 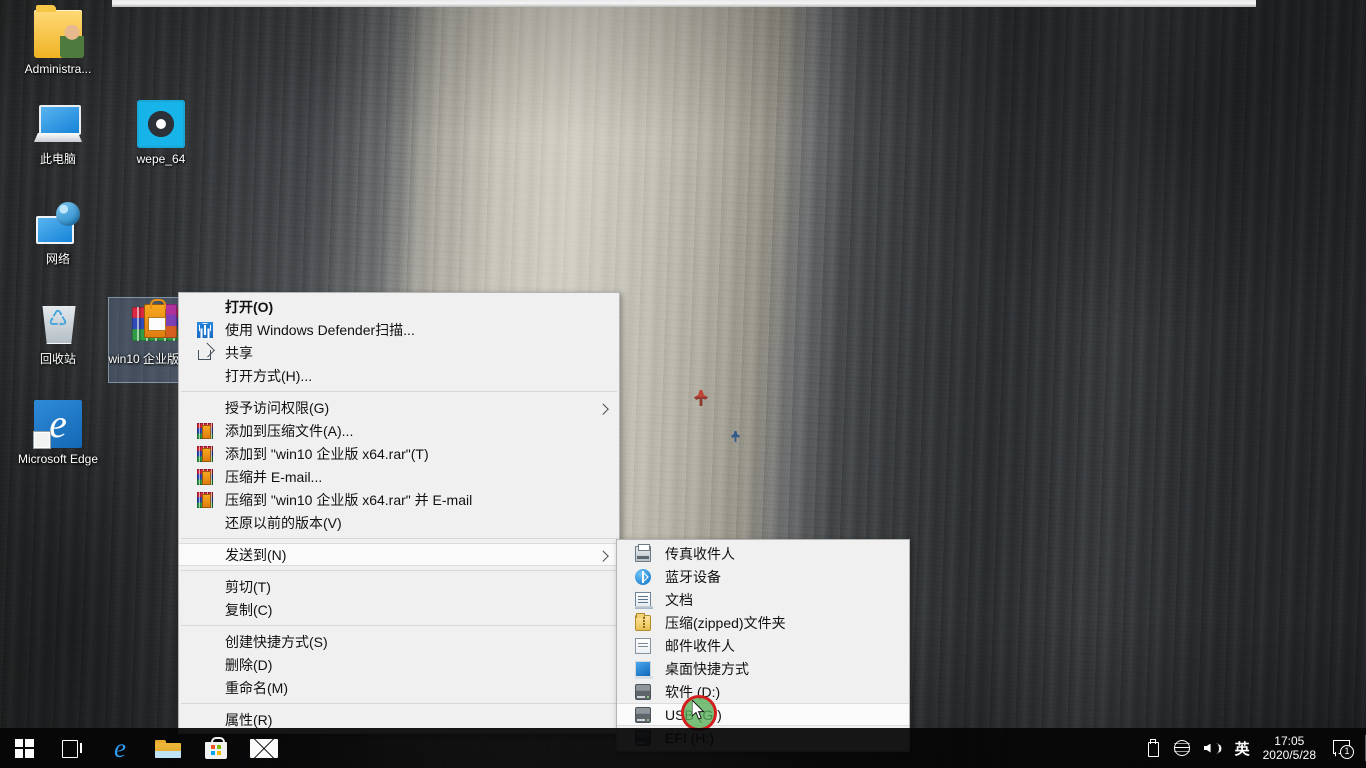 I want to click on volume-icon, so click(x=1212, y=748).